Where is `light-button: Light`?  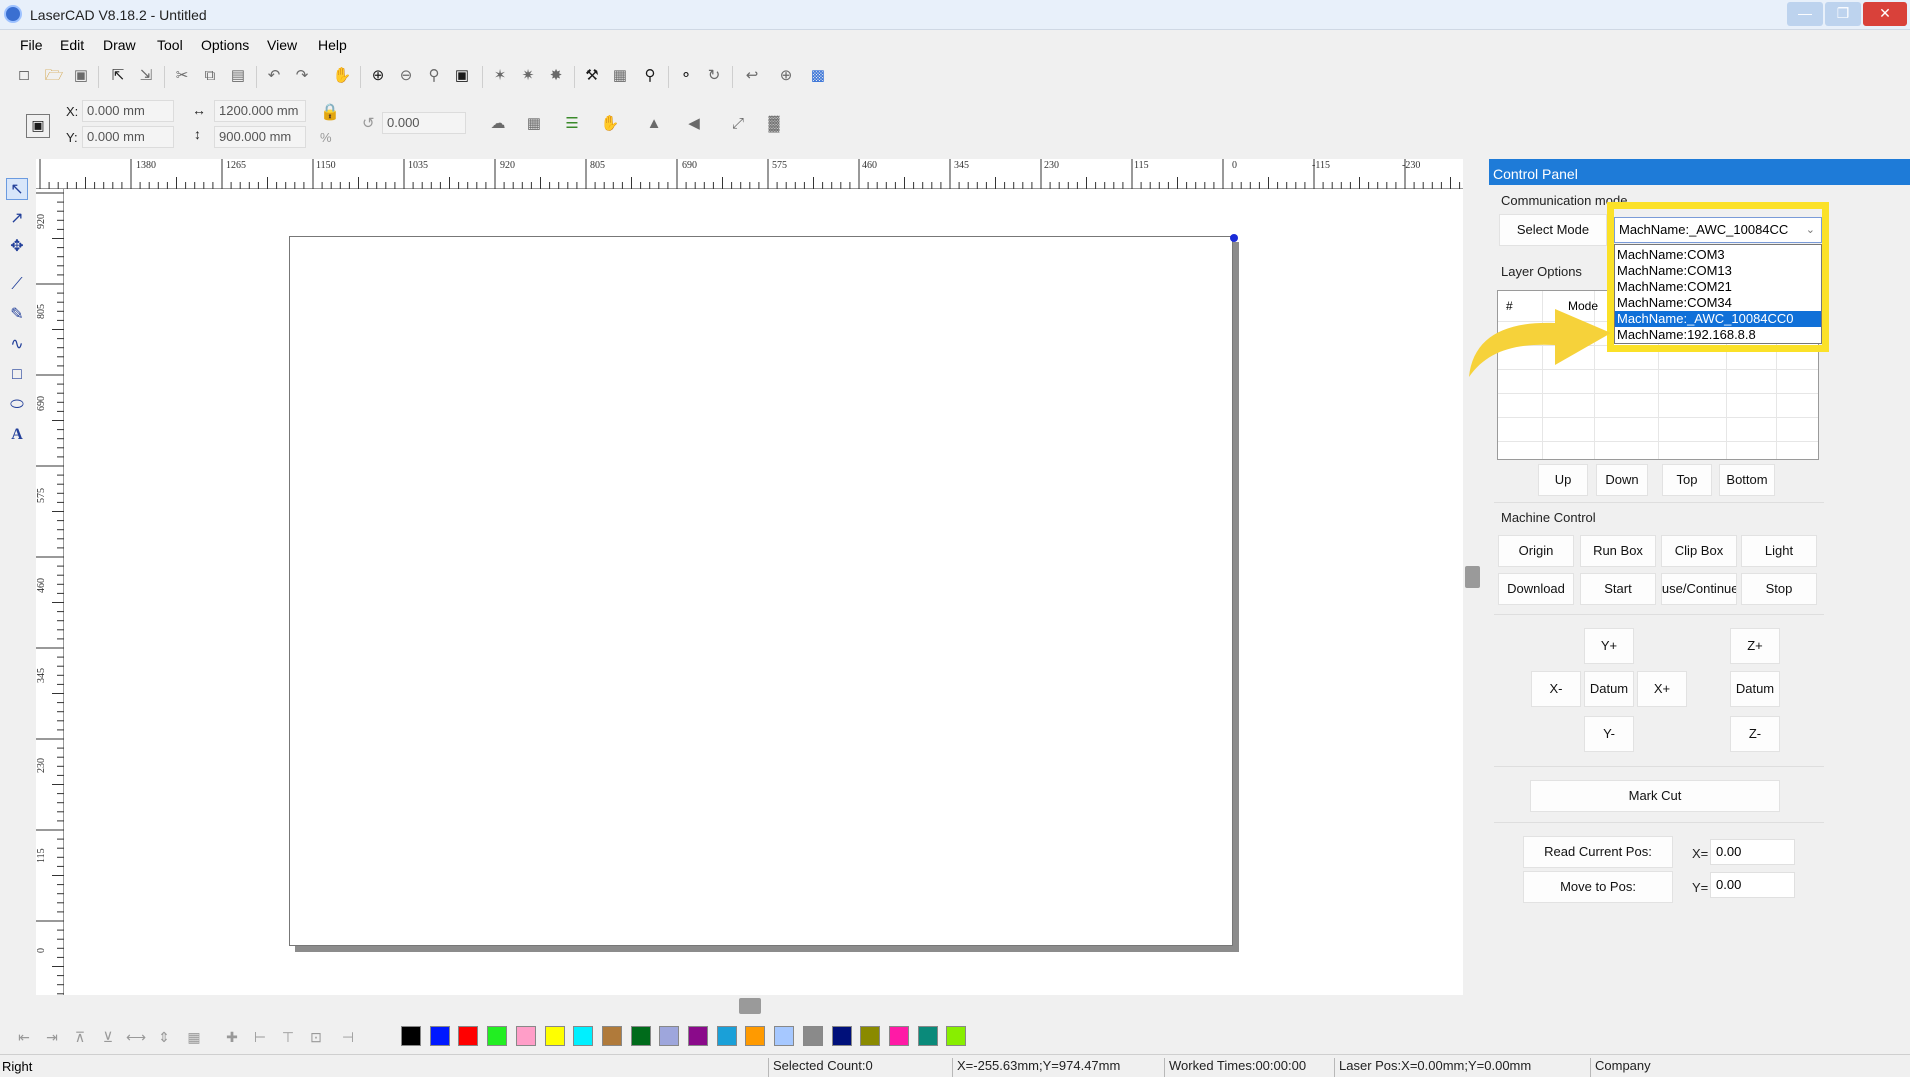 light-button: Light is located at coordinates (1779, 551).